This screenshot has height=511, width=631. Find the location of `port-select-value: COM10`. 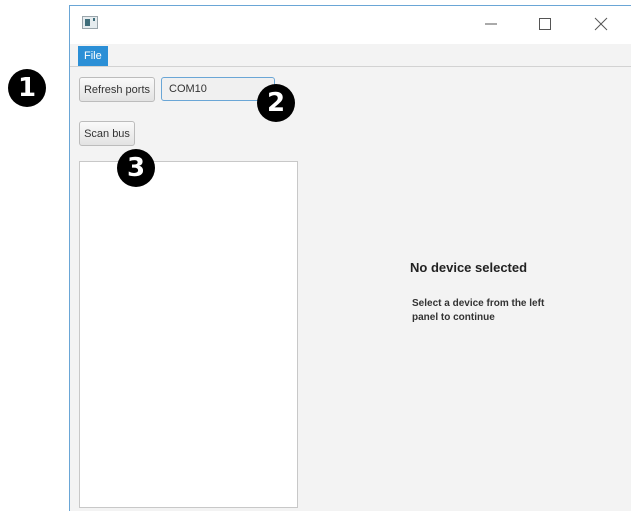

port-select-value: COM10 is located at coordinates (188, 89).